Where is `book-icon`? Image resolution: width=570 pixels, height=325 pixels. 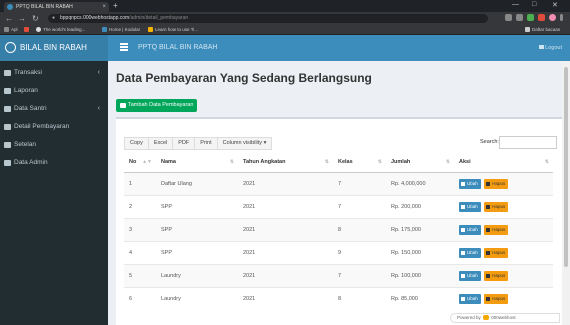 book-icon is located at coordinates (7, 91).